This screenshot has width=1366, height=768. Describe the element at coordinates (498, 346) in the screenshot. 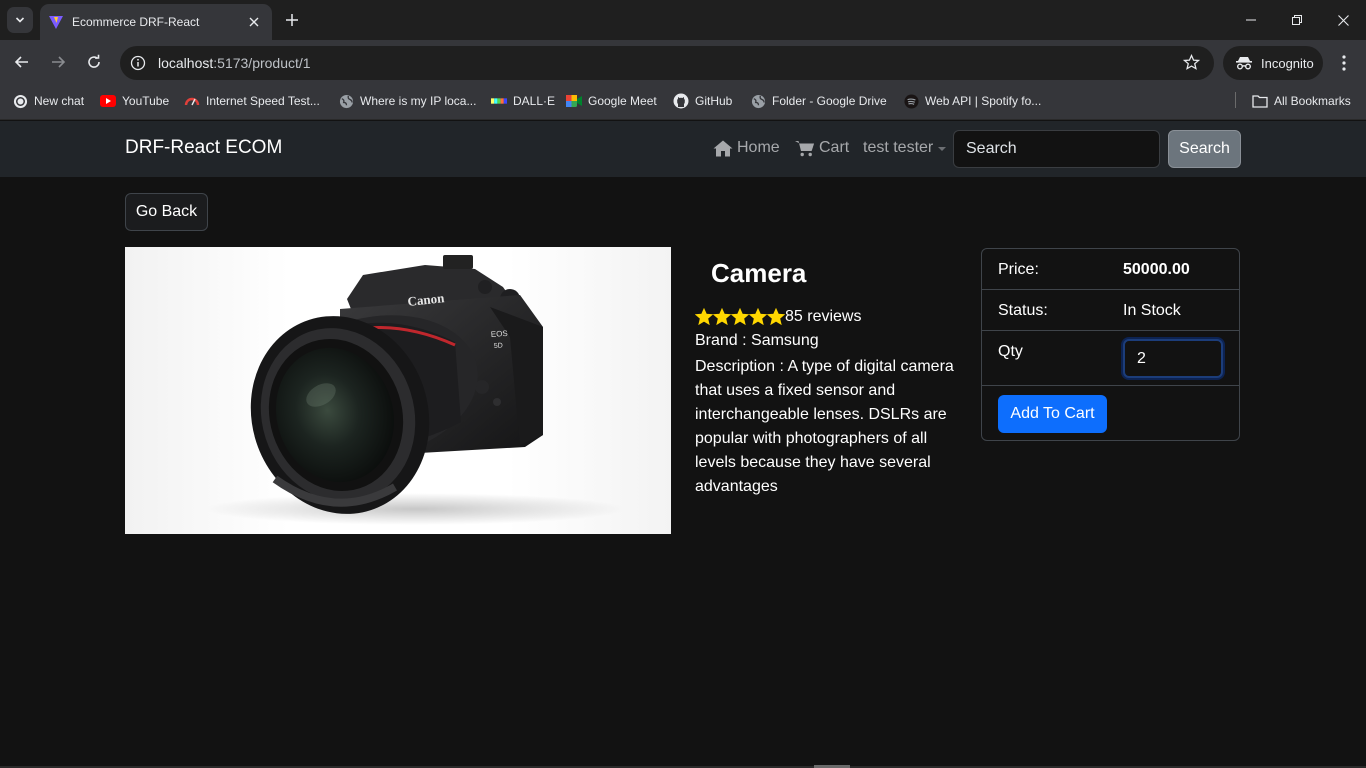

I see `svg-text: 5D` at that location.